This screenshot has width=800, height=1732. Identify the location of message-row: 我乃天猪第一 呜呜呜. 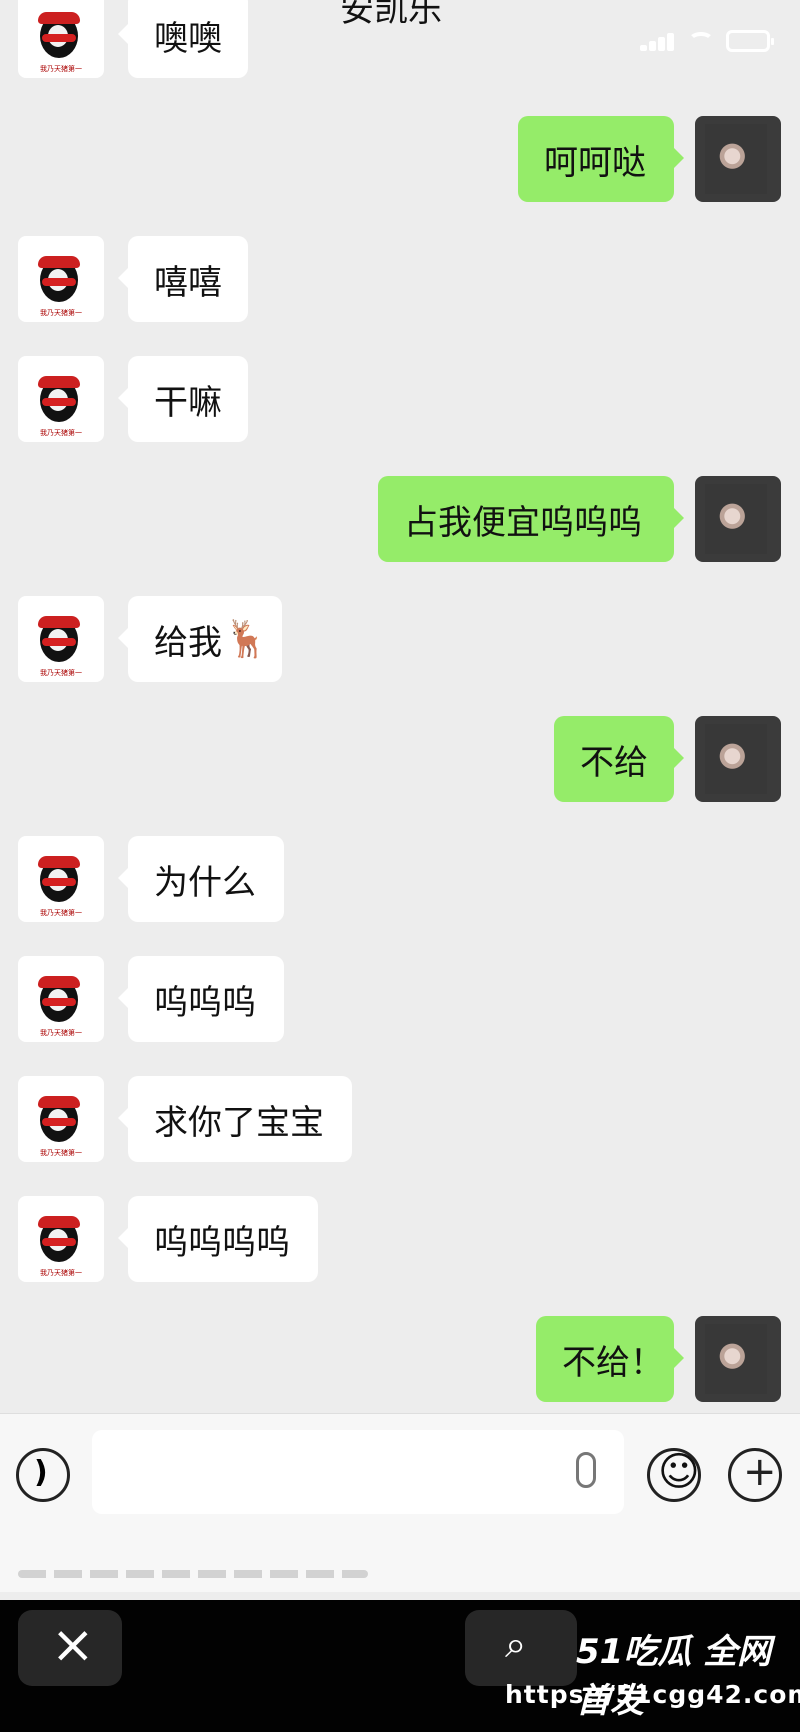
(400, 999).